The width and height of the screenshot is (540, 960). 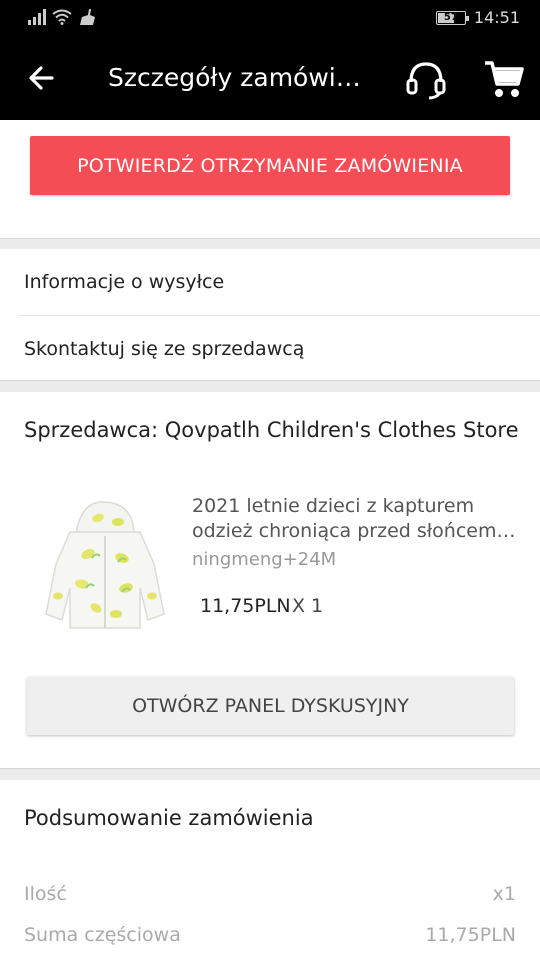 I want to click on status-bar: 57 14:51, so click(x=270, y=19).